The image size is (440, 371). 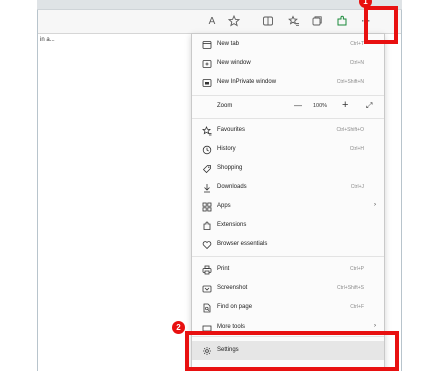 I want to click on menu-item-downloads: Downloads Ctrl+J, so click(x=288, y=187).